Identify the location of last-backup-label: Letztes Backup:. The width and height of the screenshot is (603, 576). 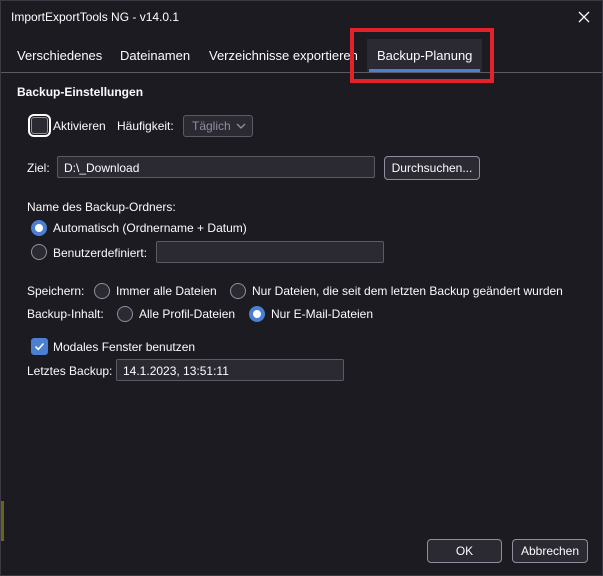
(70, 371).